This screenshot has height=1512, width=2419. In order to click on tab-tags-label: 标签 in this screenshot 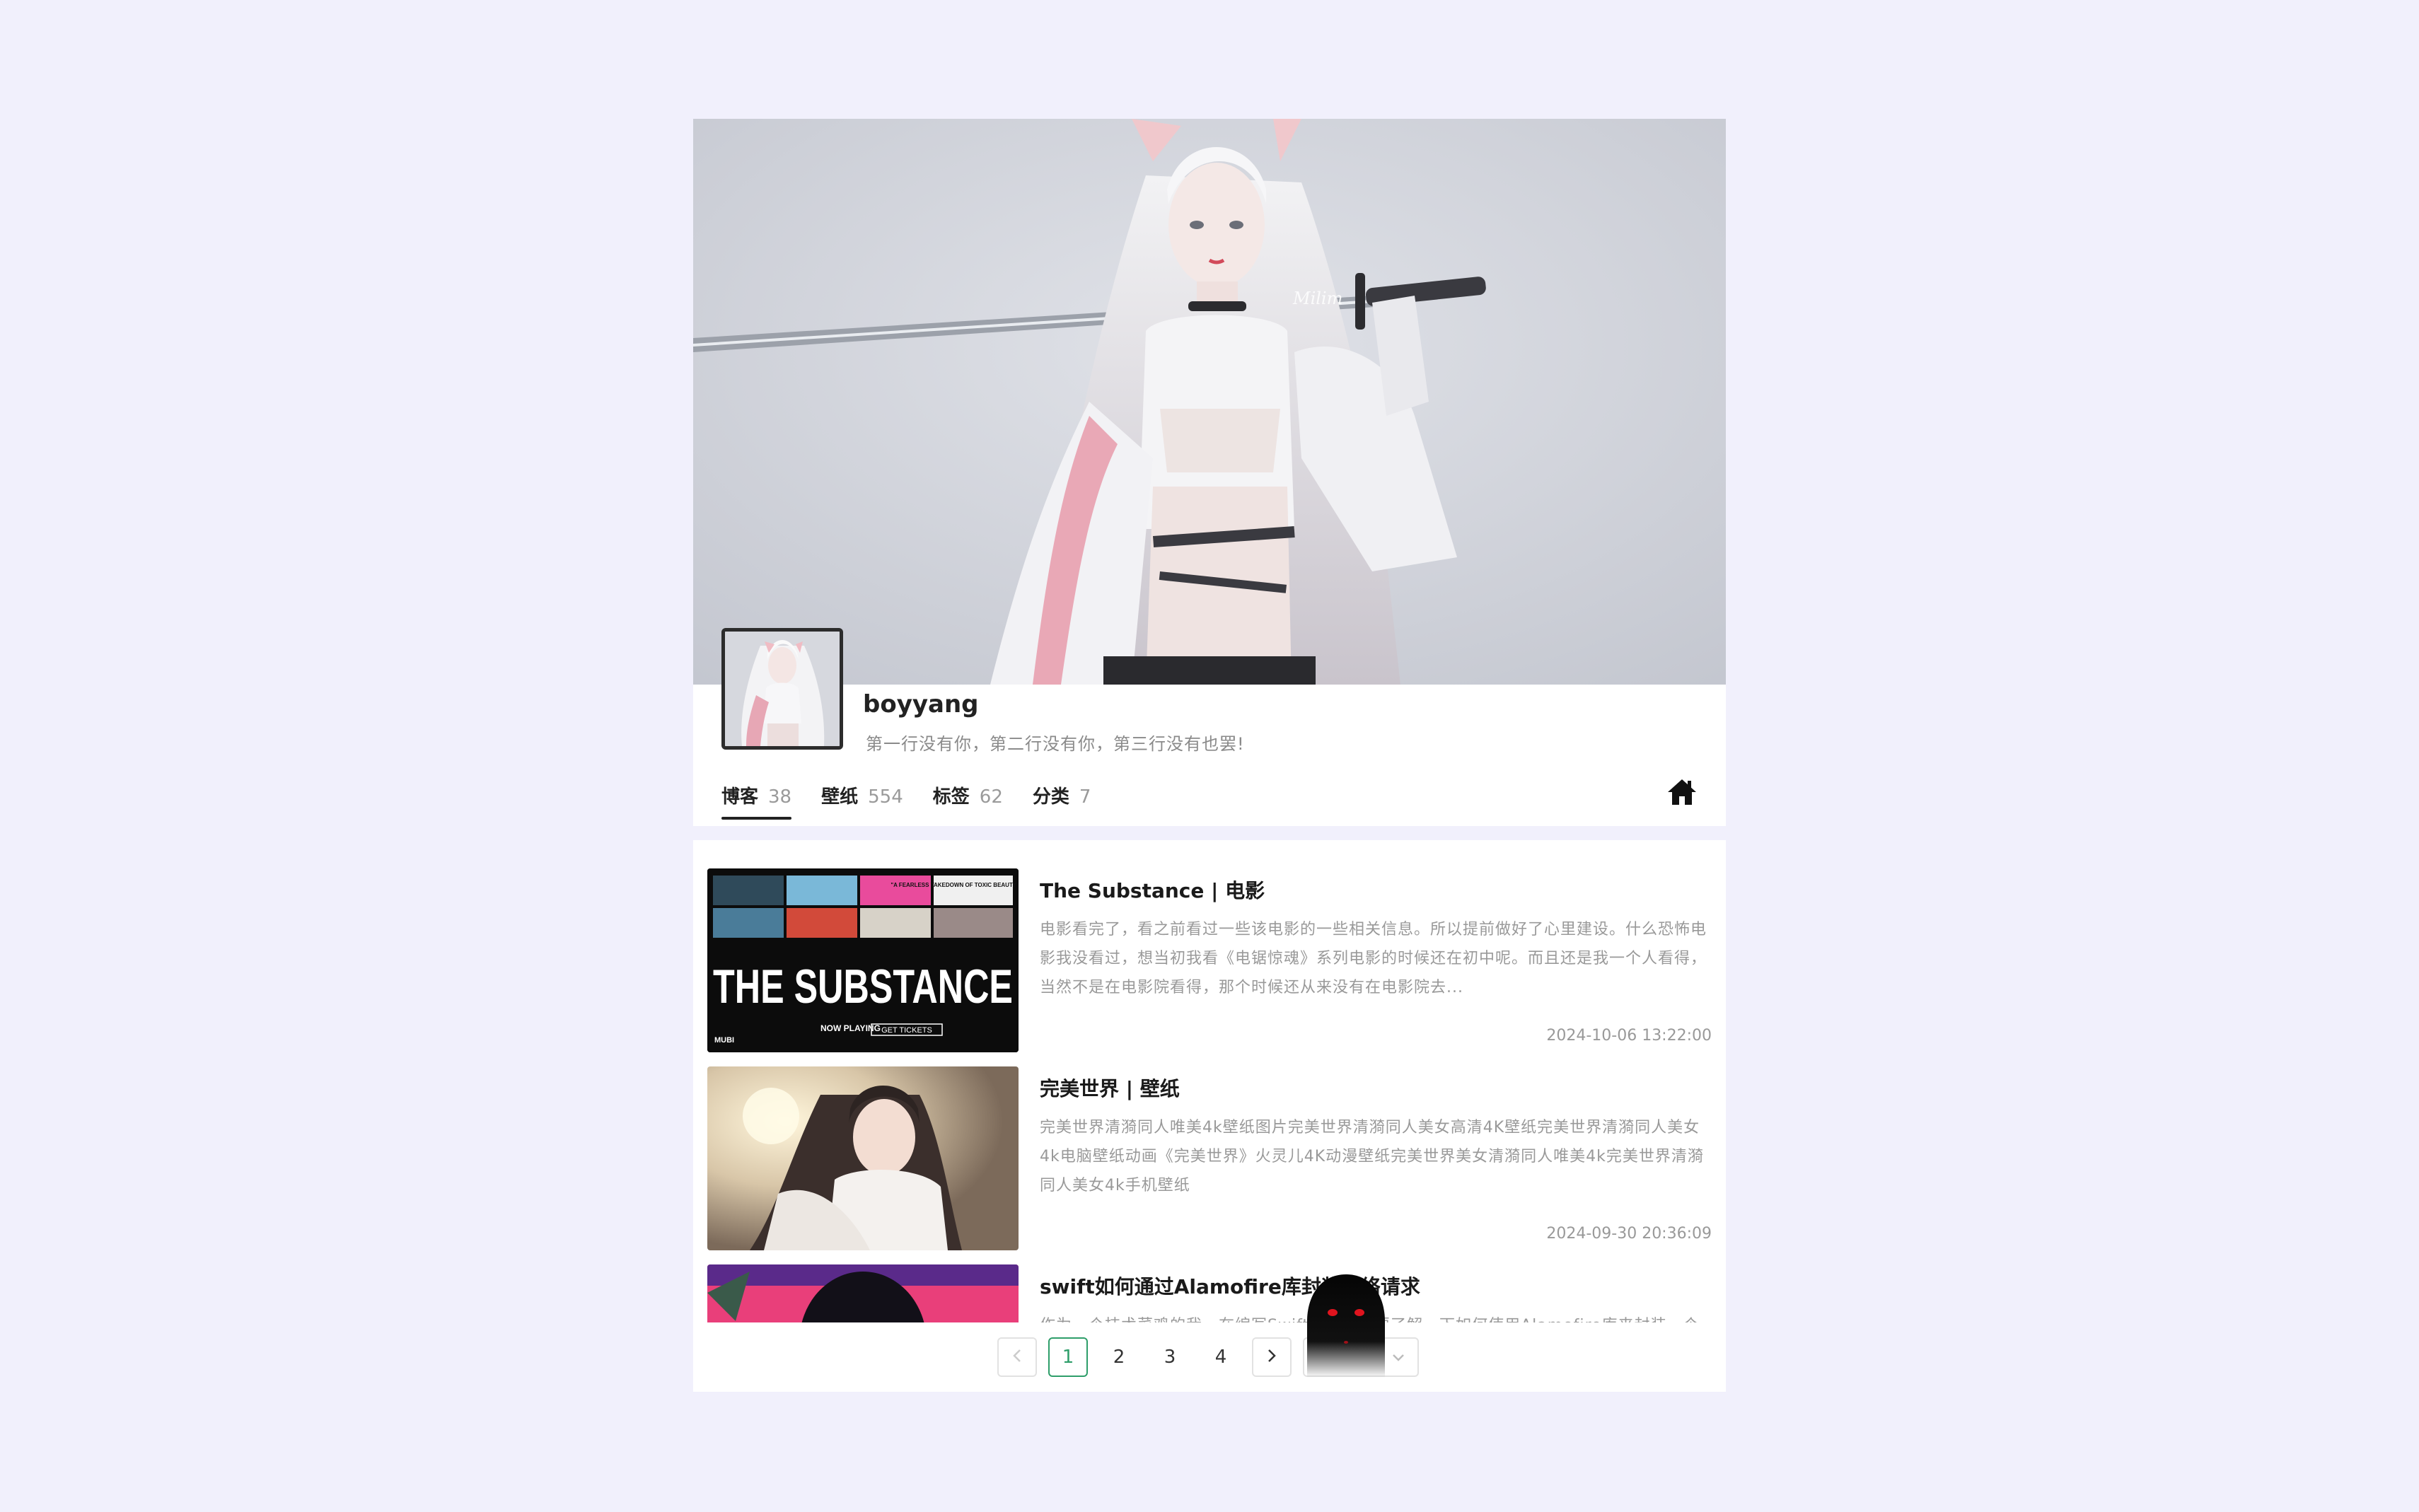, I will do `click(951, 797)`.